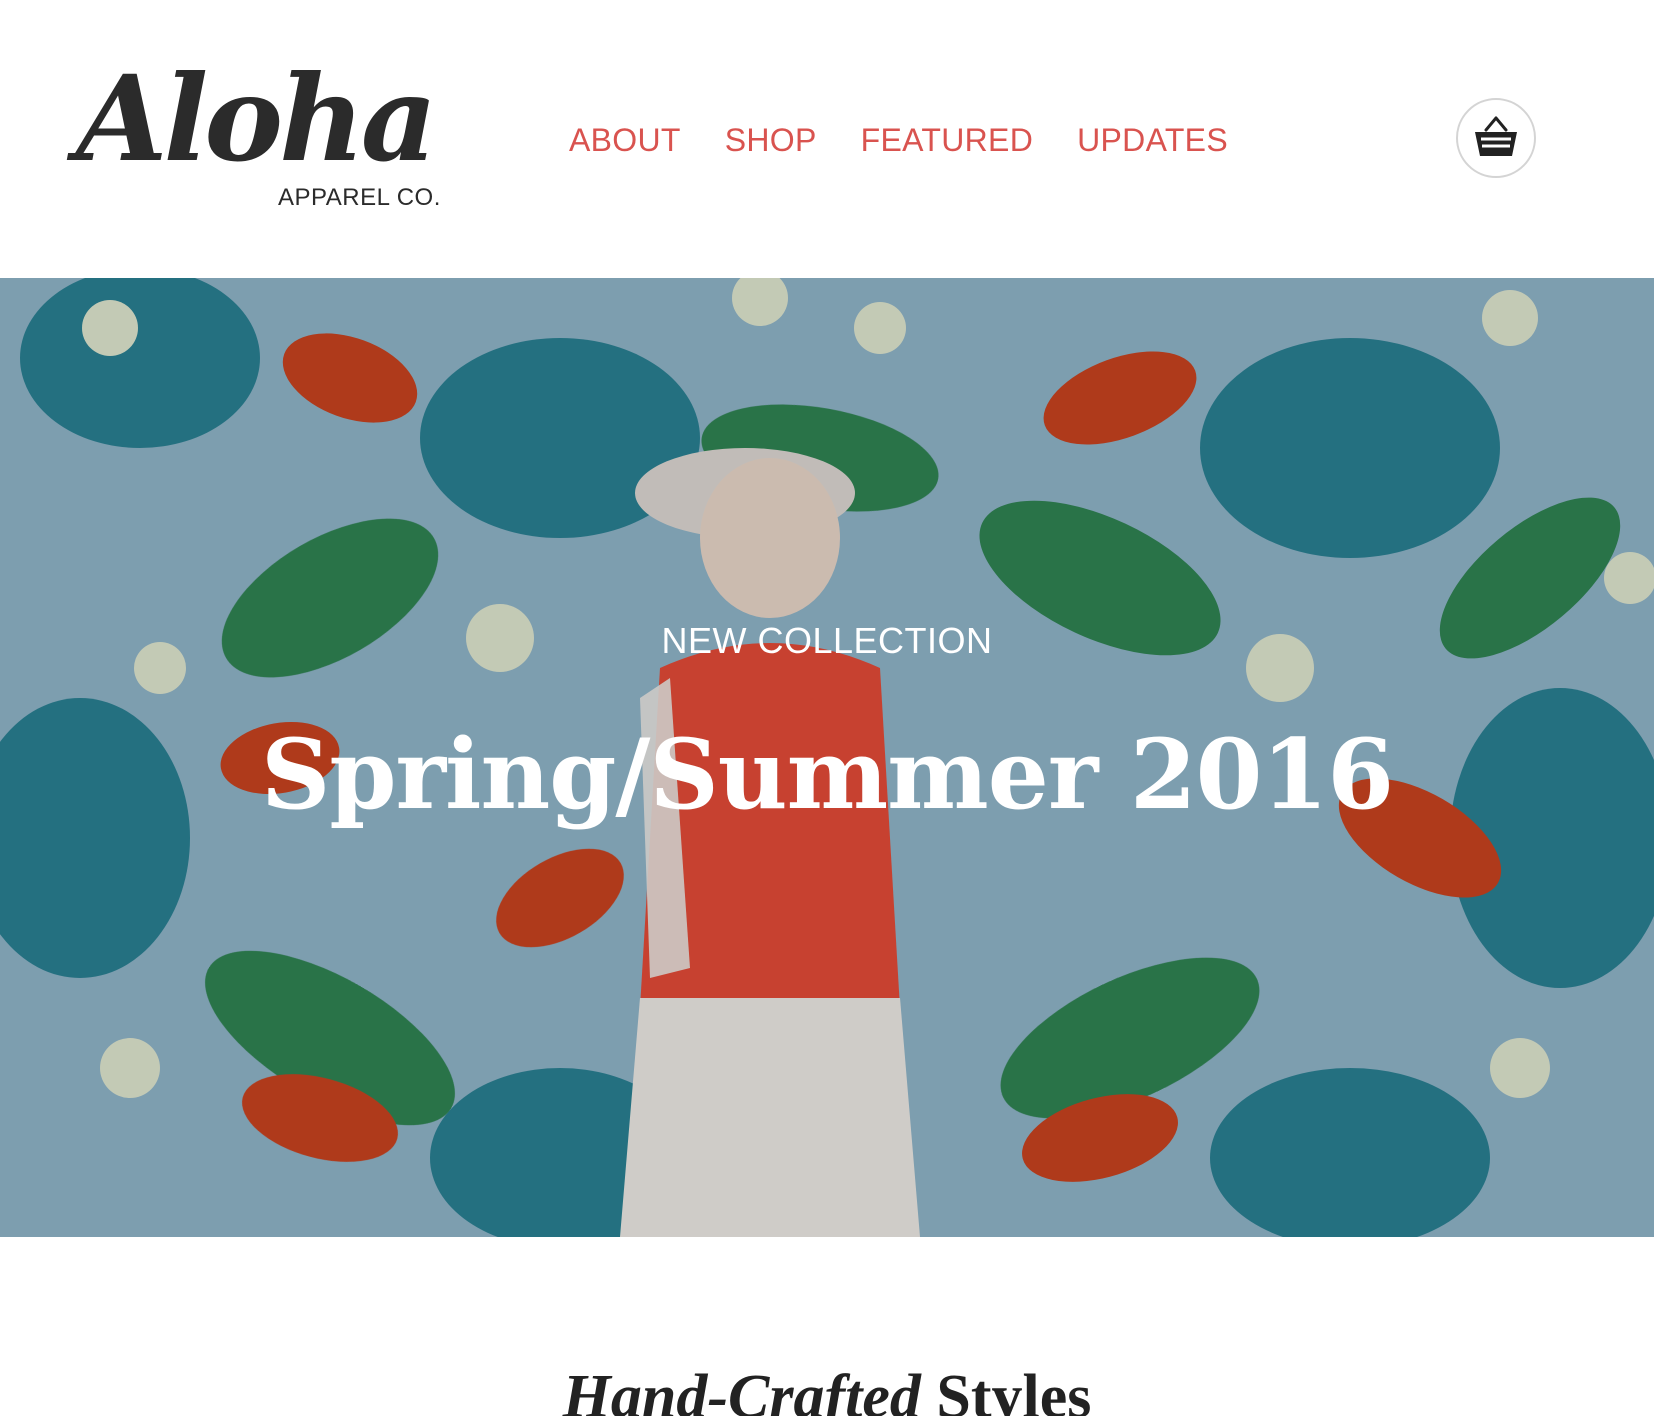  I want to click on hero-eyebrow: NEW COLLECTION, so click(827, 640).